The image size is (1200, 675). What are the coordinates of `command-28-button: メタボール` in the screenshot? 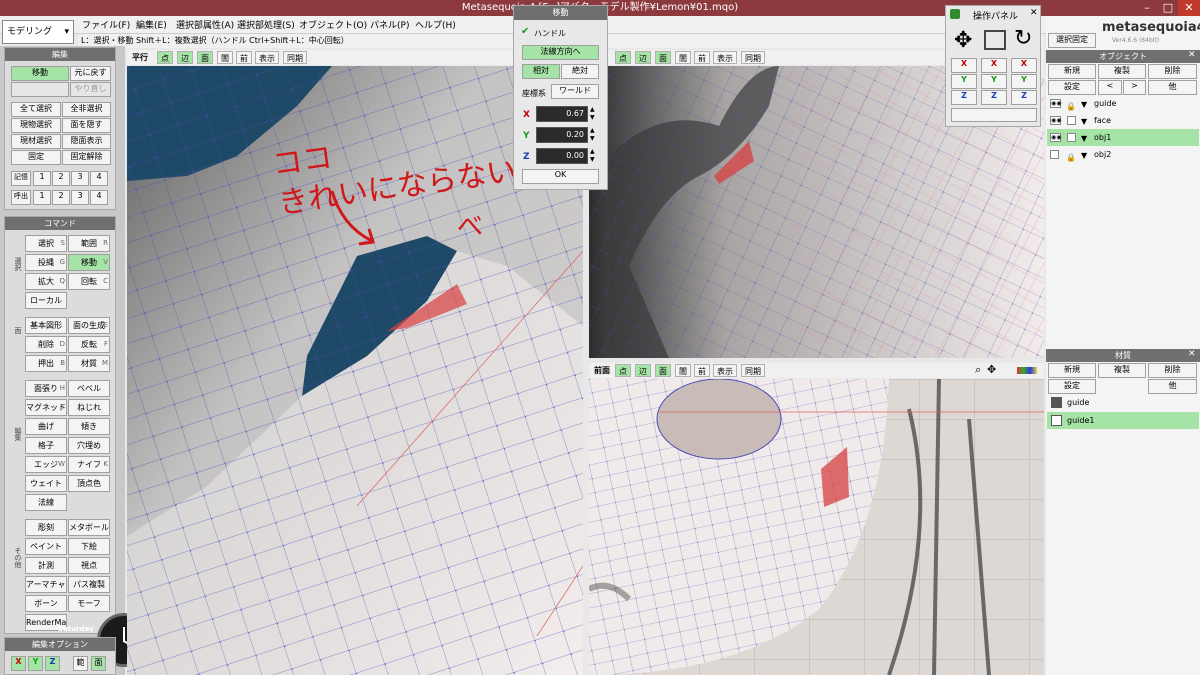 It's located at (89, 527).